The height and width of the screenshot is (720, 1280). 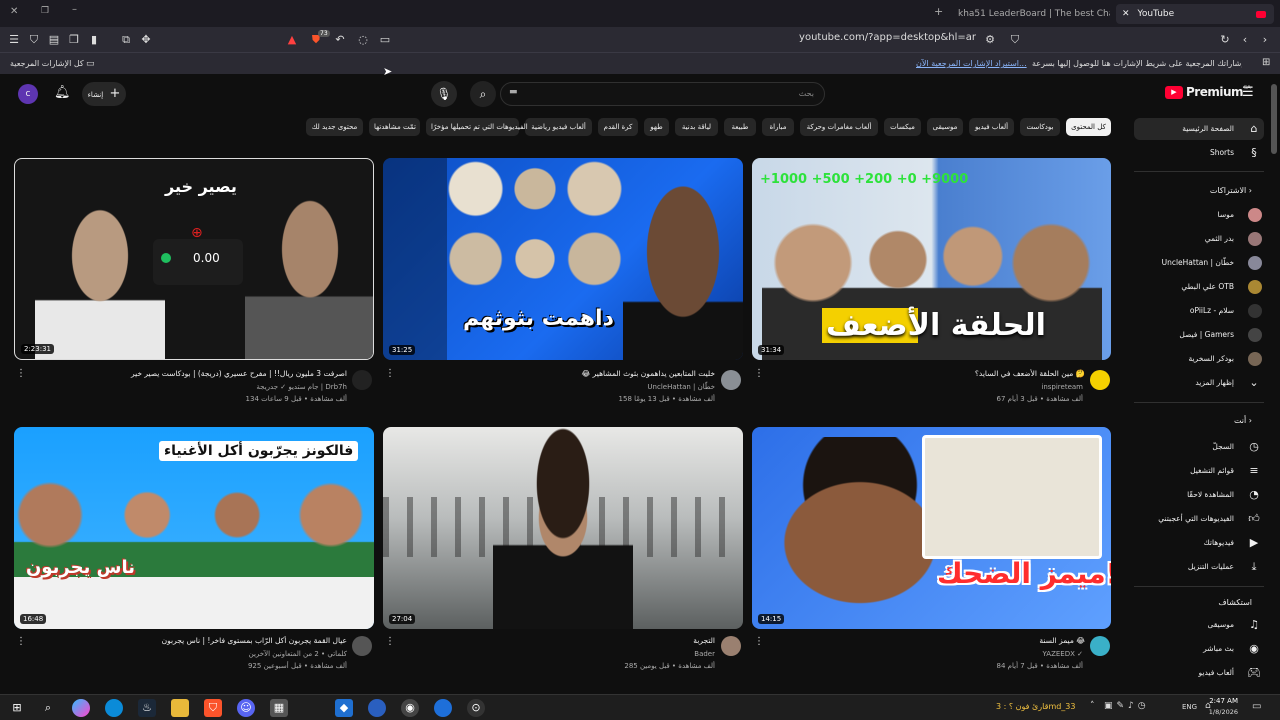 What do you see at coordinates (54, 40) in the screenshot?
I see `wallet-icon: ▤` at bounding box center [54, 40].